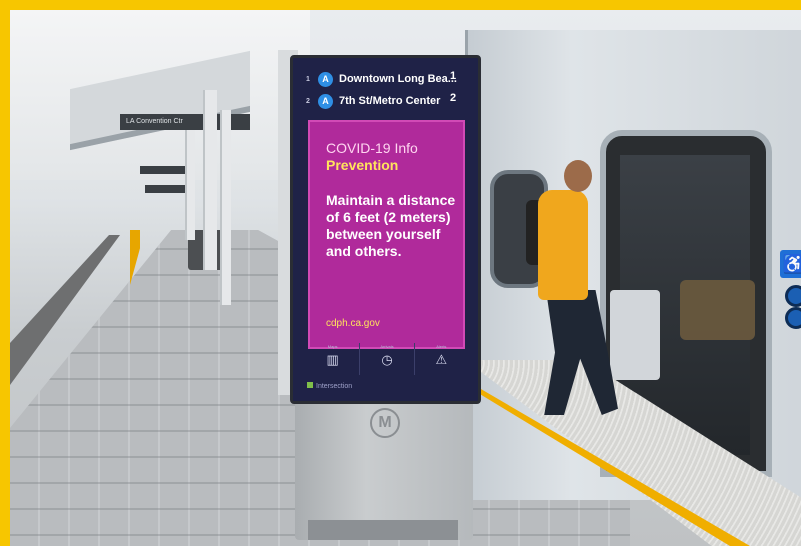 The image size is (801, 546). I want to click on platform-sign-far, so click(165, 189).